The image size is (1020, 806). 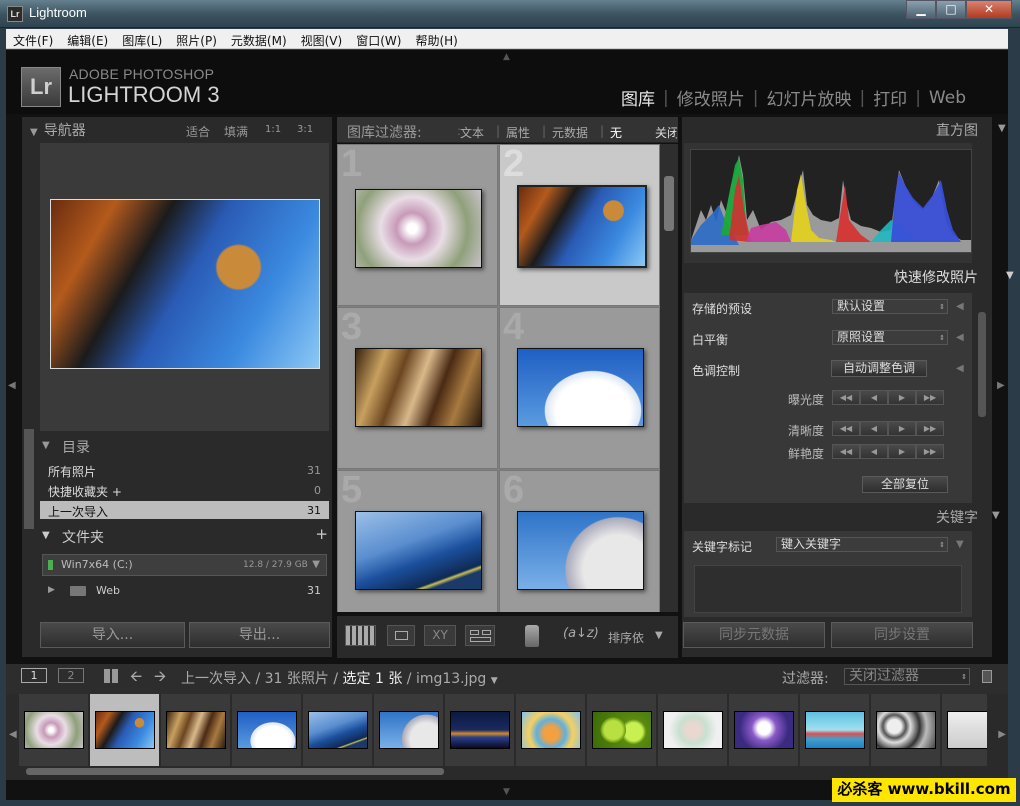 I want to click on catalog-header: ▼ 目录, so click(x=185, y=446).